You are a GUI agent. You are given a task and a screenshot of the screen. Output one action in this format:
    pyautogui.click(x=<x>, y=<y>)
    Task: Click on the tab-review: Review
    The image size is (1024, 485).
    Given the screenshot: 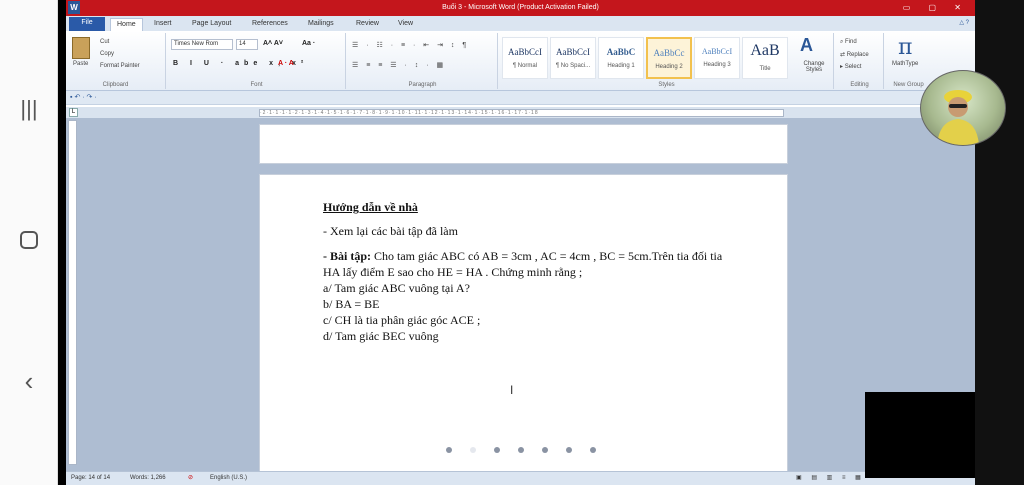 What is the action you would take?
    pyautogui.click(x=367, y=24)
    